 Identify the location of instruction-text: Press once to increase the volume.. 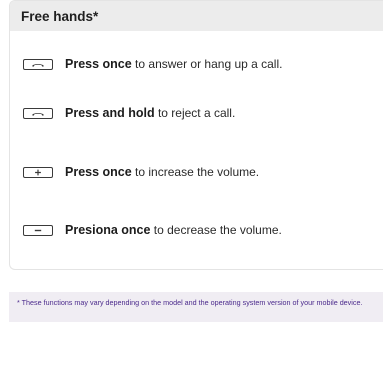
(162, 172).